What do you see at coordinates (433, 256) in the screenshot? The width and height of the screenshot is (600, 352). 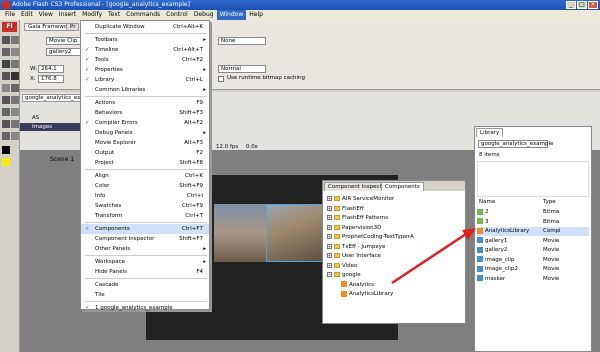 I see `annotation-arrow` at bounding box center [433, 256].